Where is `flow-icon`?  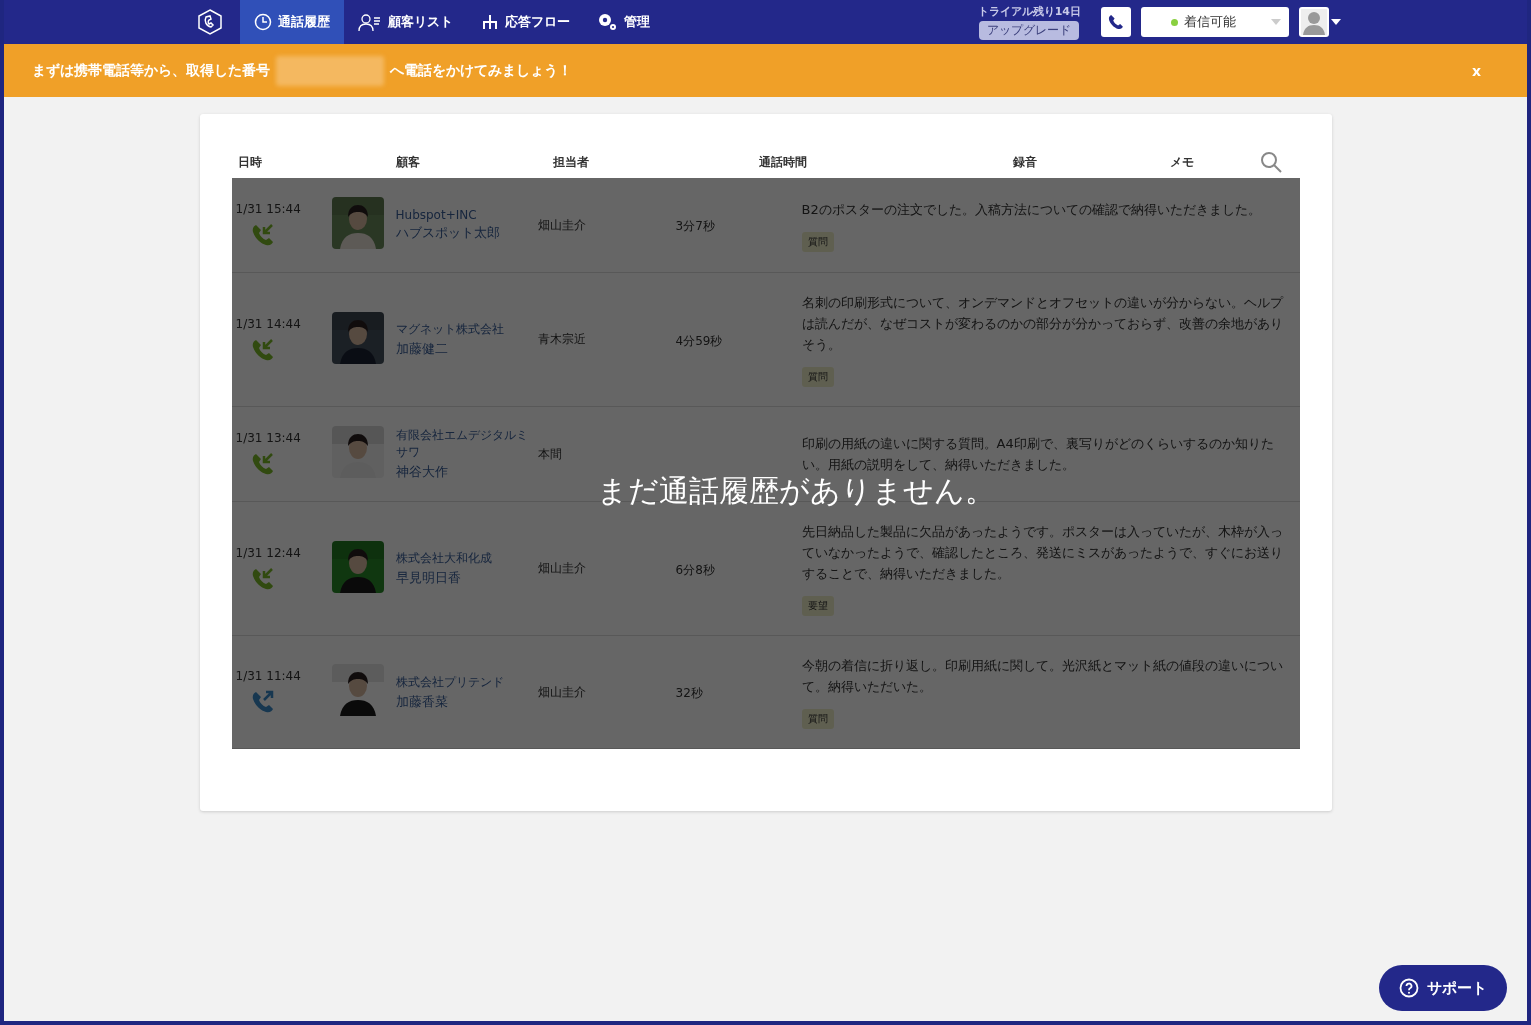 flow-icon is located at coordinates (490, 22).